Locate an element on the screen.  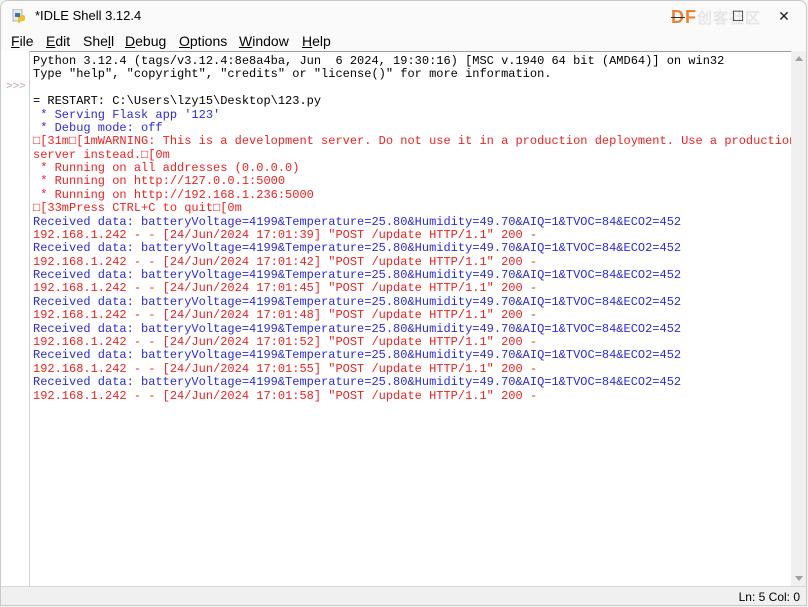
shell-line: * Running on all addresses (0.0.0.0) is located at coordinates (166, 168).